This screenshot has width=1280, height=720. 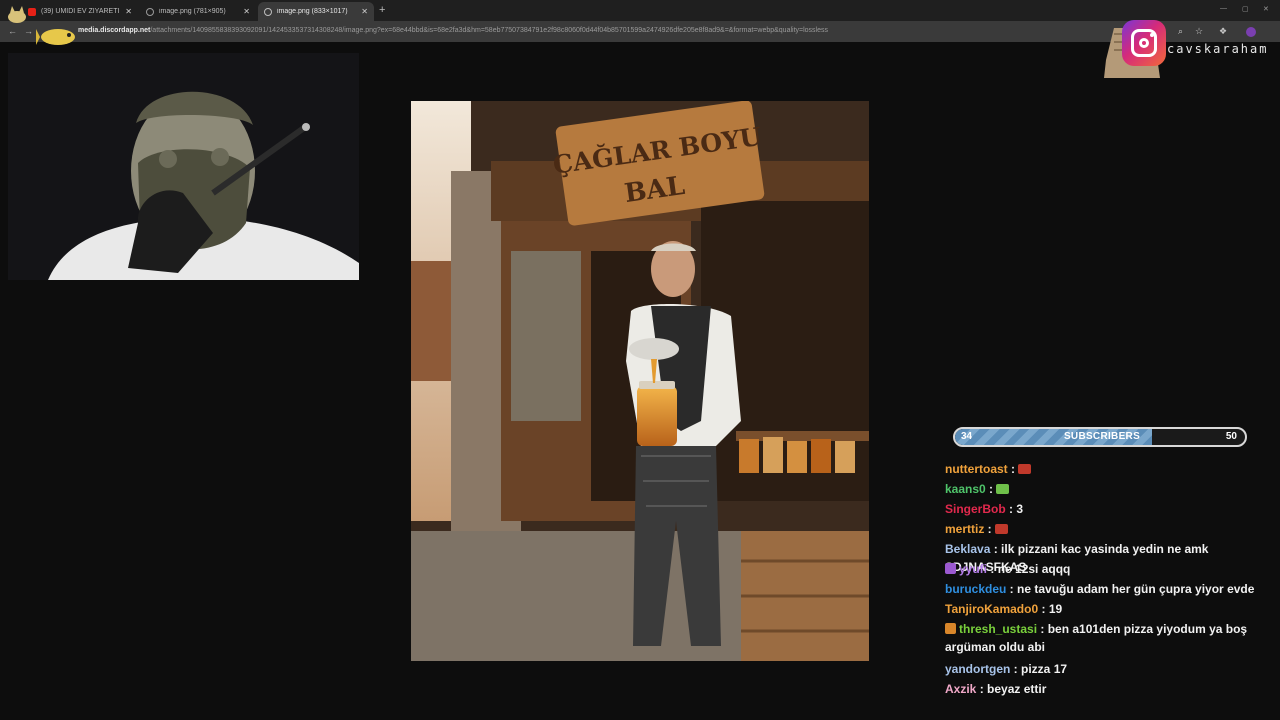 What do you see at coordinates (998, 629) in the screenshot?
I see `chat-username: thresh_ustasi` at bounding box center [998, 629].